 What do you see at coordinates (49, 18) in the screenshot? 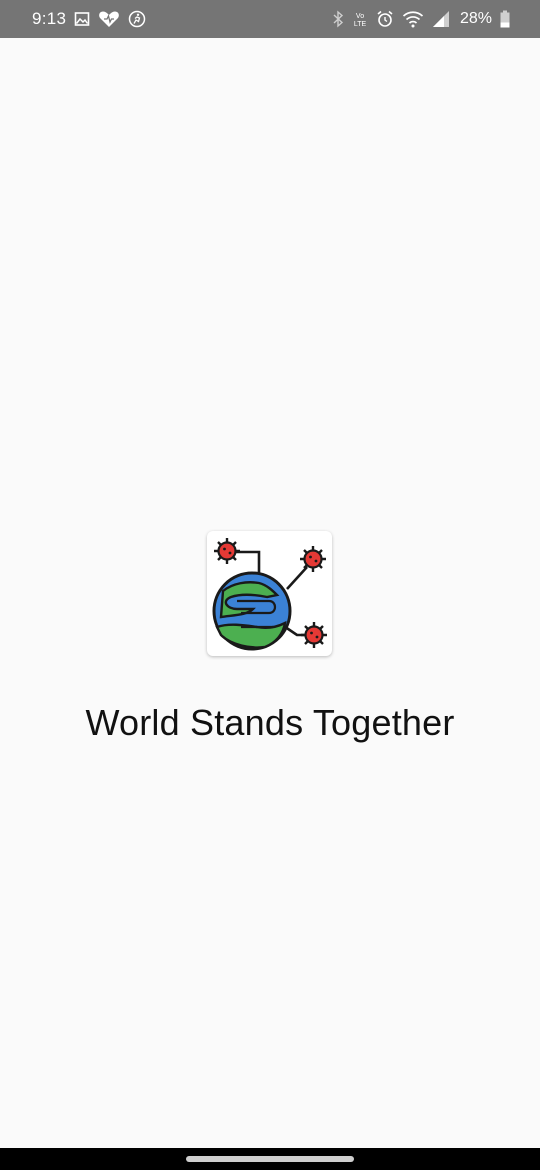
I see `status-time: 9:13` at bounding box center [49, 18].